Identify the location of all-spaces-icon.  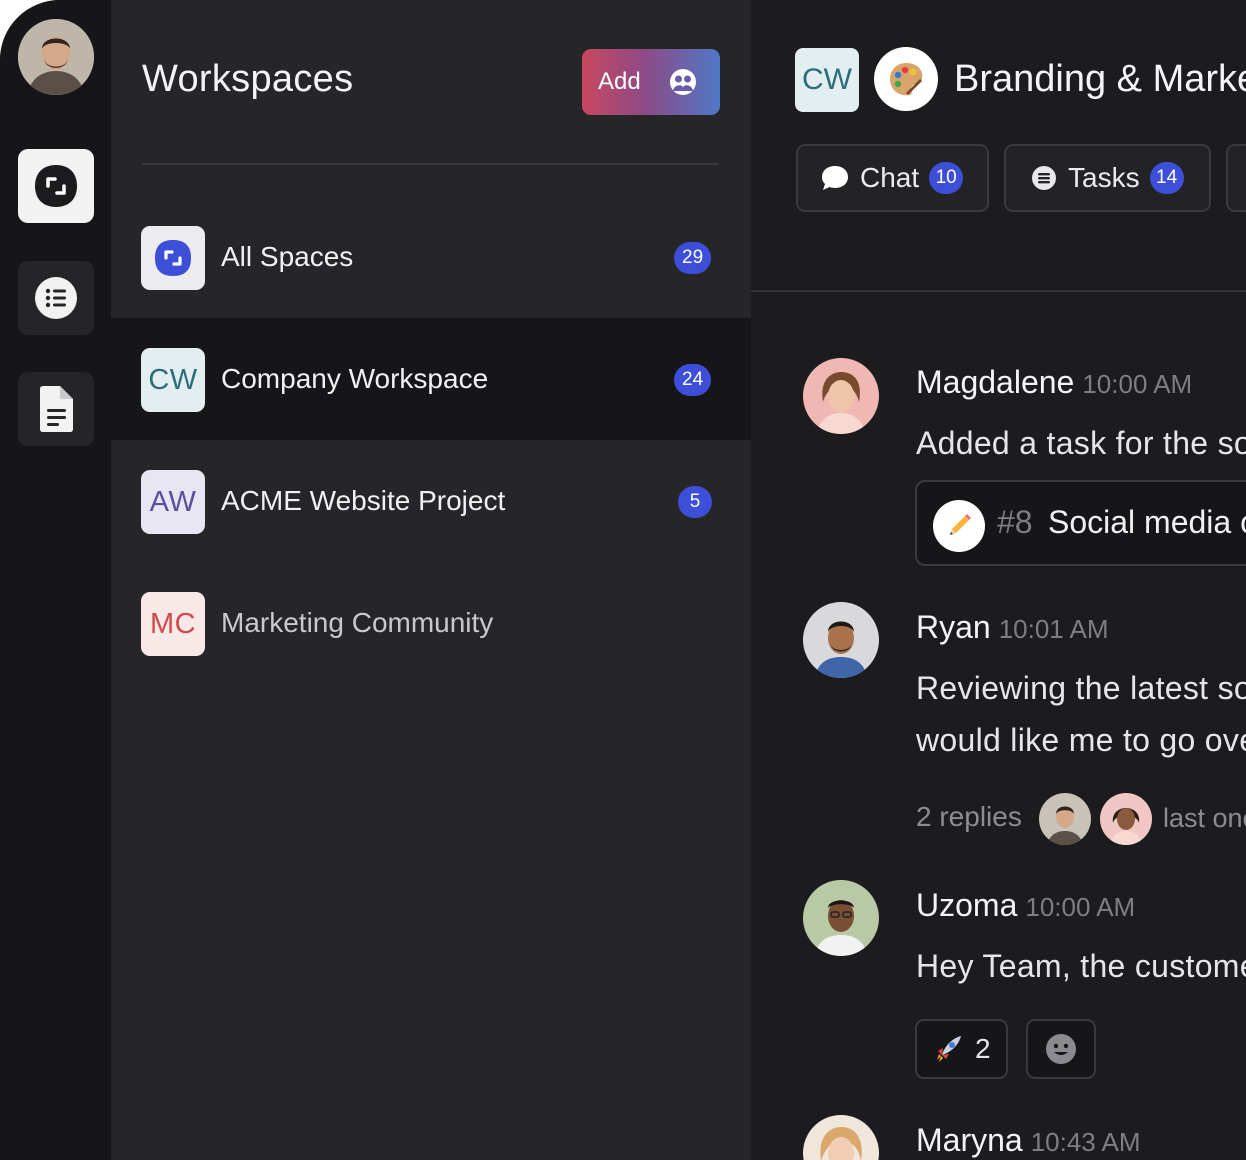
(173, 258).